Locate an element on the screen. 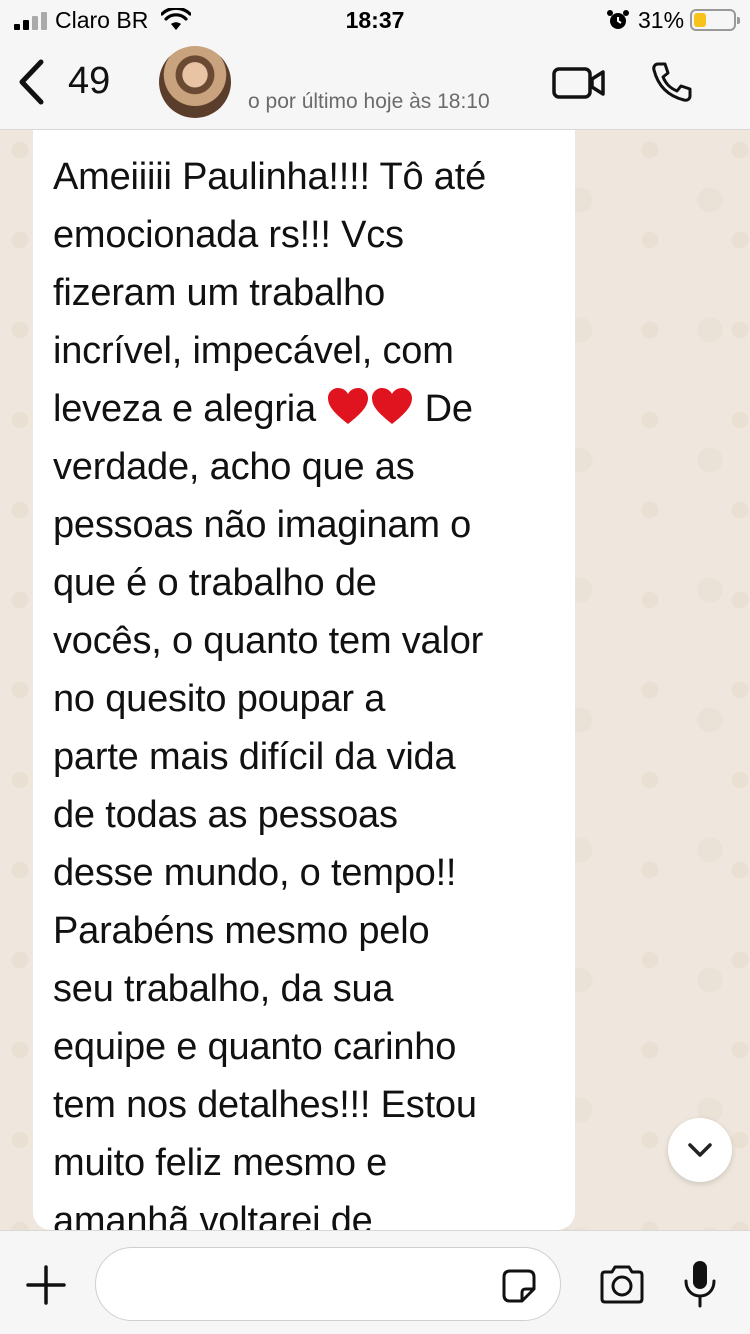 Image resolution: width=750 pixels, height=1334 pixels. avatar is located at coordinates (195, 82).